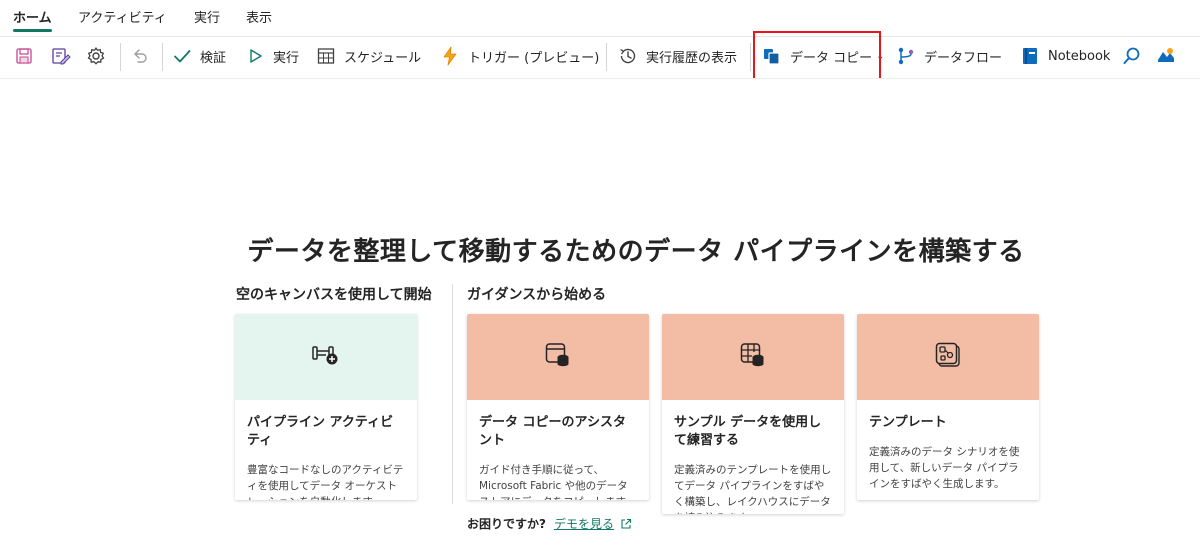  I want to click on blank-canvas-section-title: 空のキャンバスを使用して開始, so click(334, 295).